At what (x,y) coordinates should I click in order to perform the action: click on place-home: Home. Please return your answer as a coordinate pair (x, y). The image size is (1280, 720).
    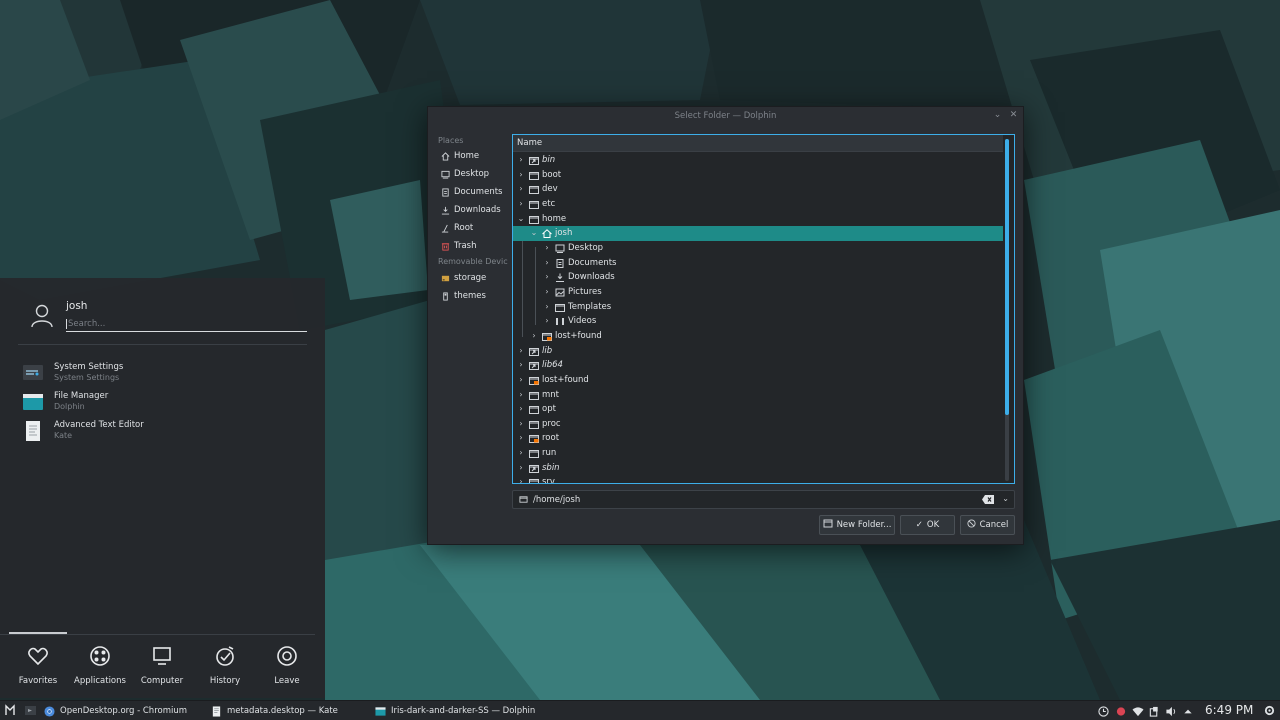
    Looking at the image, I should click on (477, 156).